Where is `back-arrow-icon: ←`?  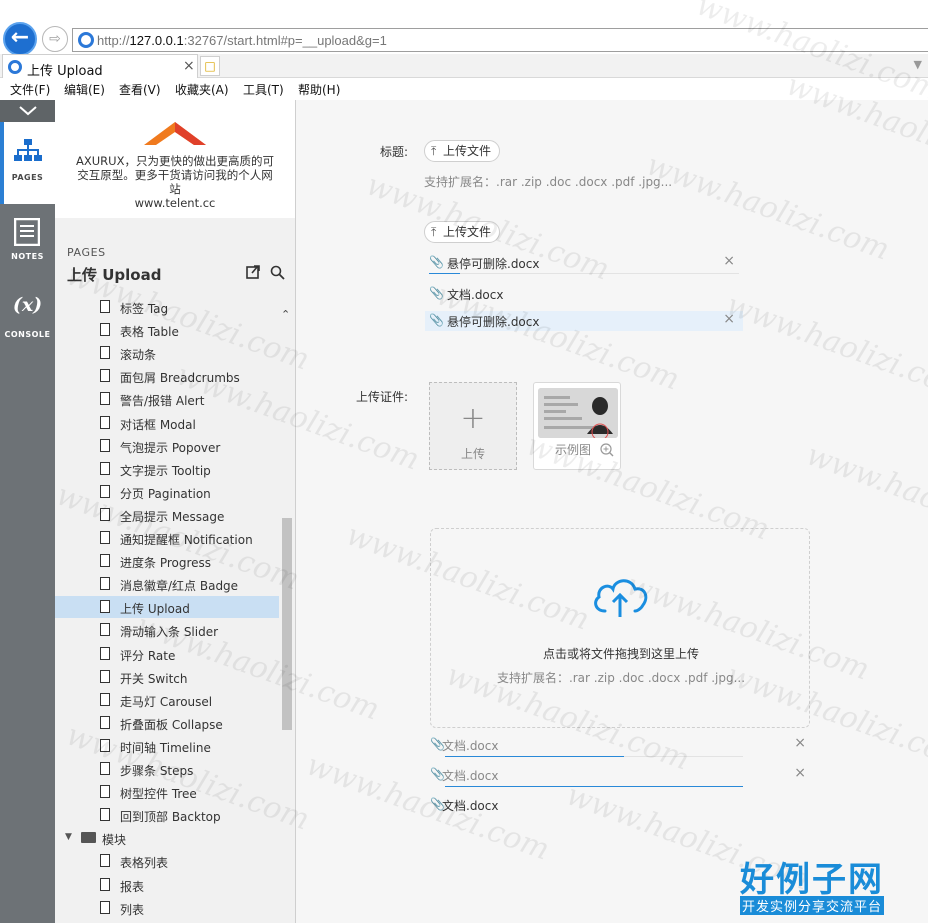
back-arrow-icon: ← is located at coordinates (20, 39).